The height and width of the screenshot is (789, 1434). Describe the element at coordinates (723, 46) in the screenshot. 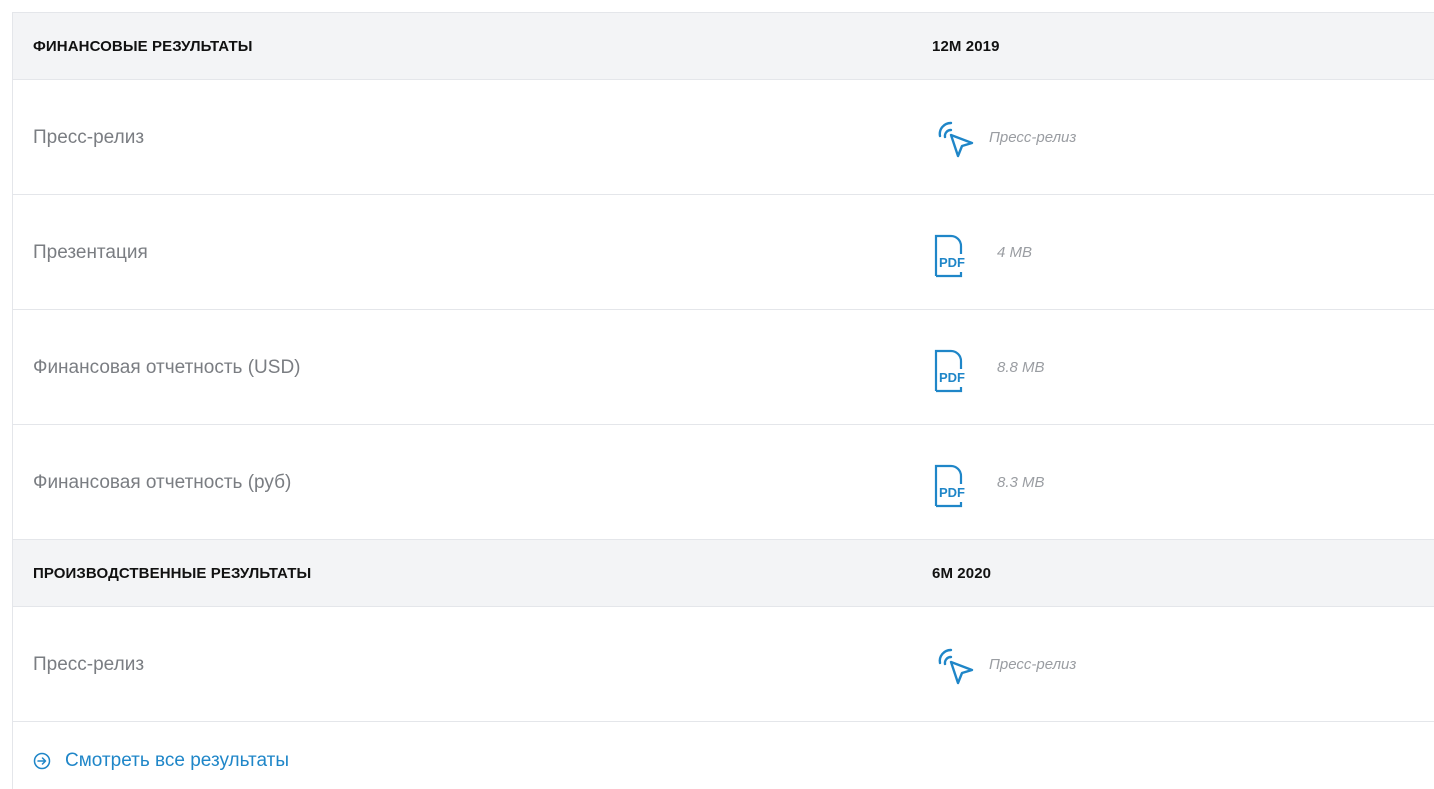

I see `section-header-financial: ФИНАНСОВЫЕ РЕЗУЛЬТАТЫ 12M 2019` at that location.